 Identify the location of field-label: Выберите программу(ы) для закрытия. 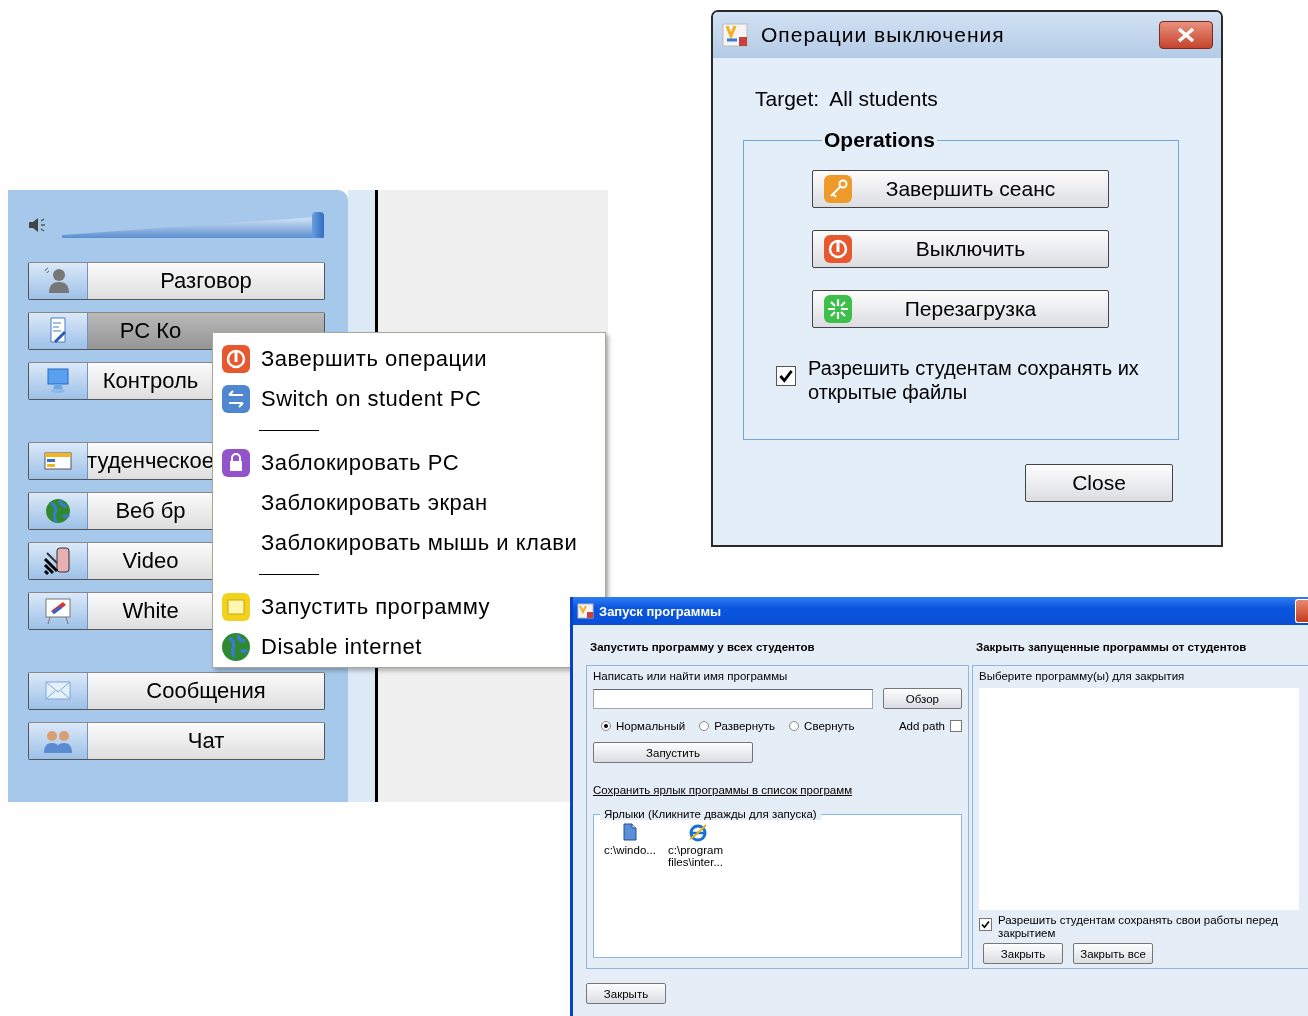
(1082, 677).